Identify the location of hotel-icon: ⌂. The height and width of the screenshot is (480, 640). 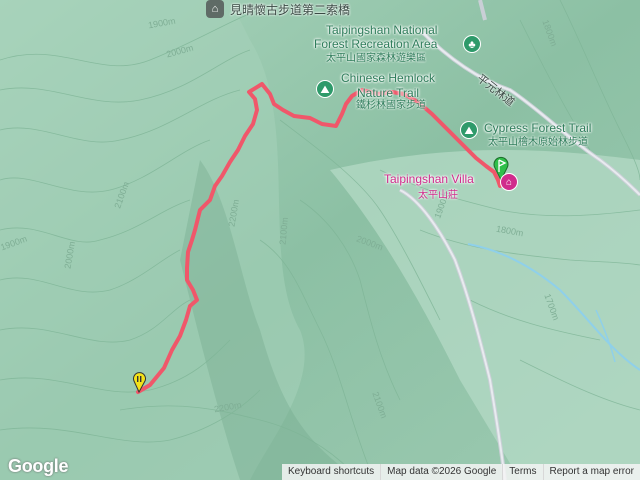
(509, 182).